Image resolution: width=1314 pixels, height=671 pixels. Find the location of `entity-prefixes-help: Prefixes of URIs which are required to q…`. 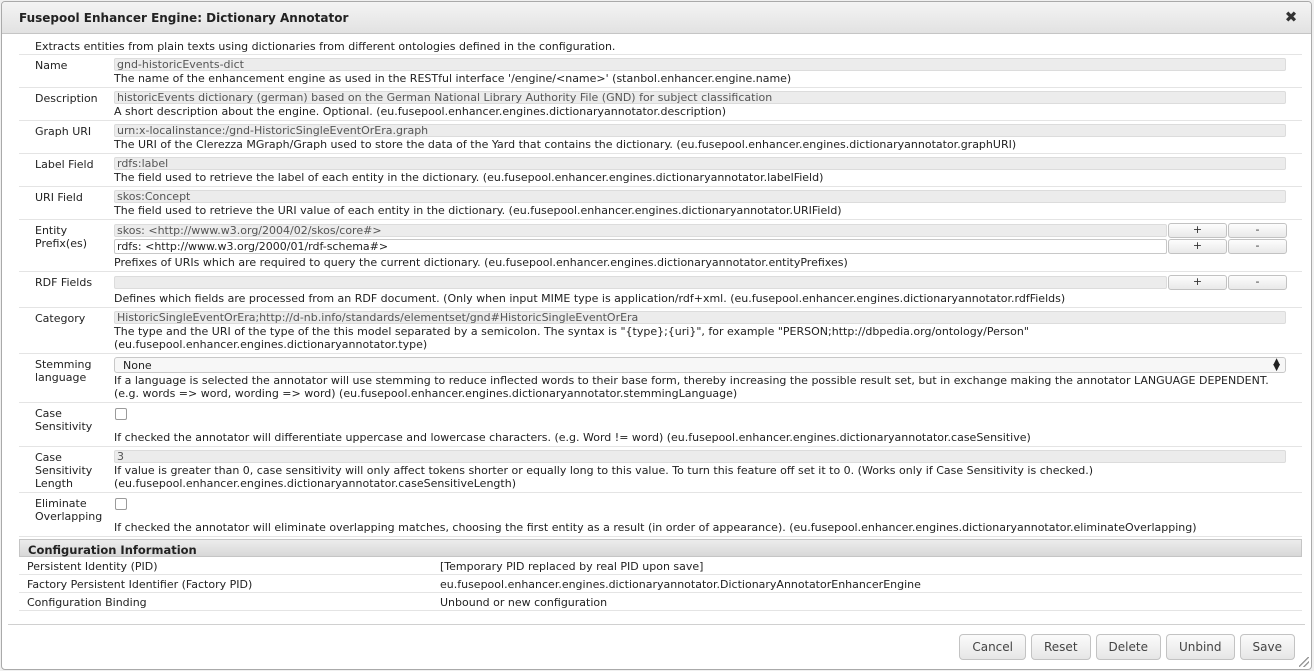

entity-prefixes-help: Prefixes of URIs which are required to q… is located at coordinates (481, 262).